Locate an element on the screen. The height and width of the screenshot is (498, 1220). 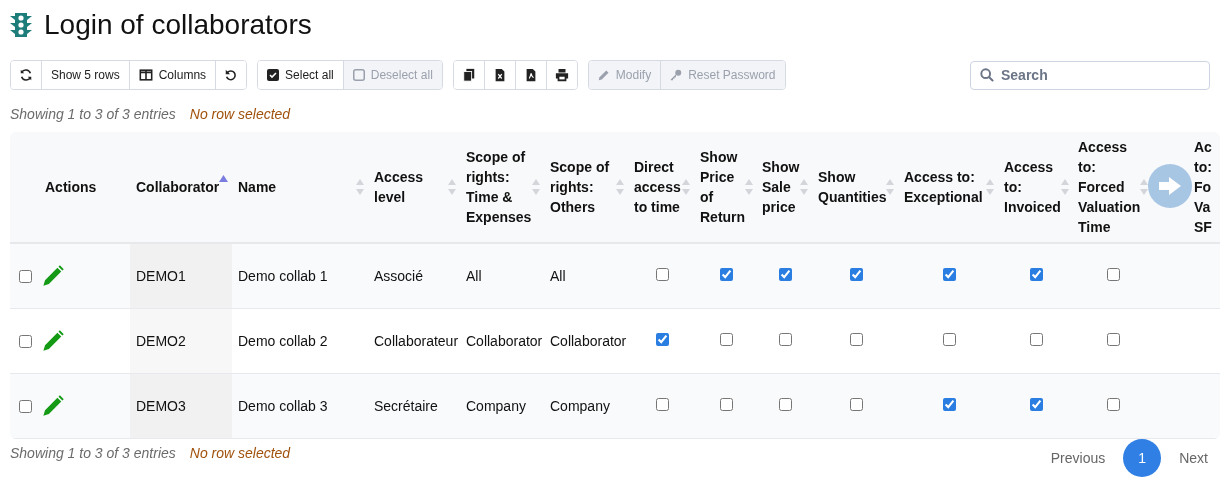
column-header: Access to: Forced Valuation Time is located at coordinates (1109, 187).